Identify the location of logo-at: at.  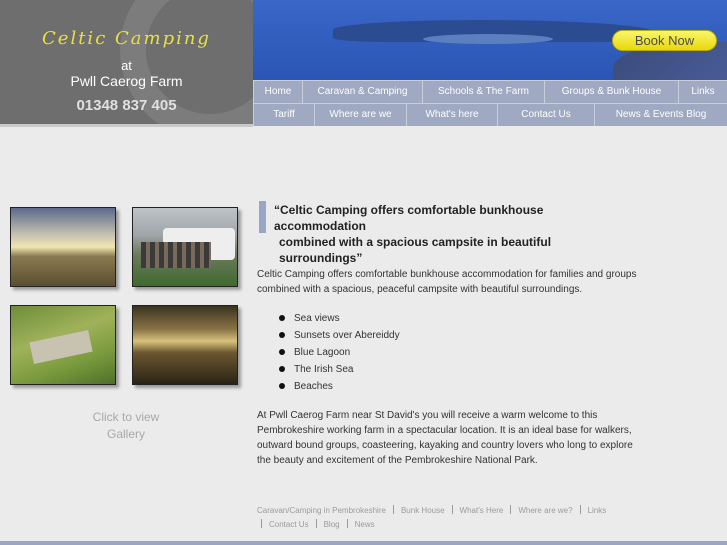
(126, 65).